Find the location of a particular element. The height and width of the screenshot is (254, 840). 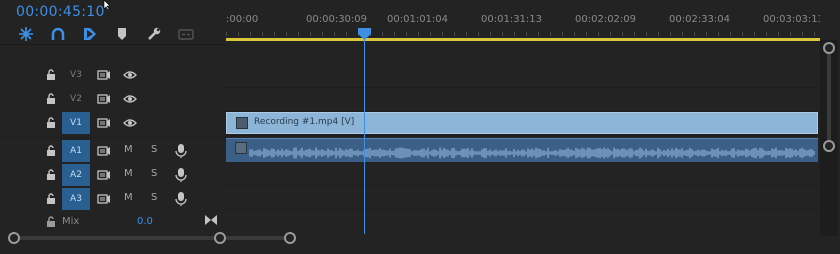

audio-waveform is located at coordinates (532, 153).